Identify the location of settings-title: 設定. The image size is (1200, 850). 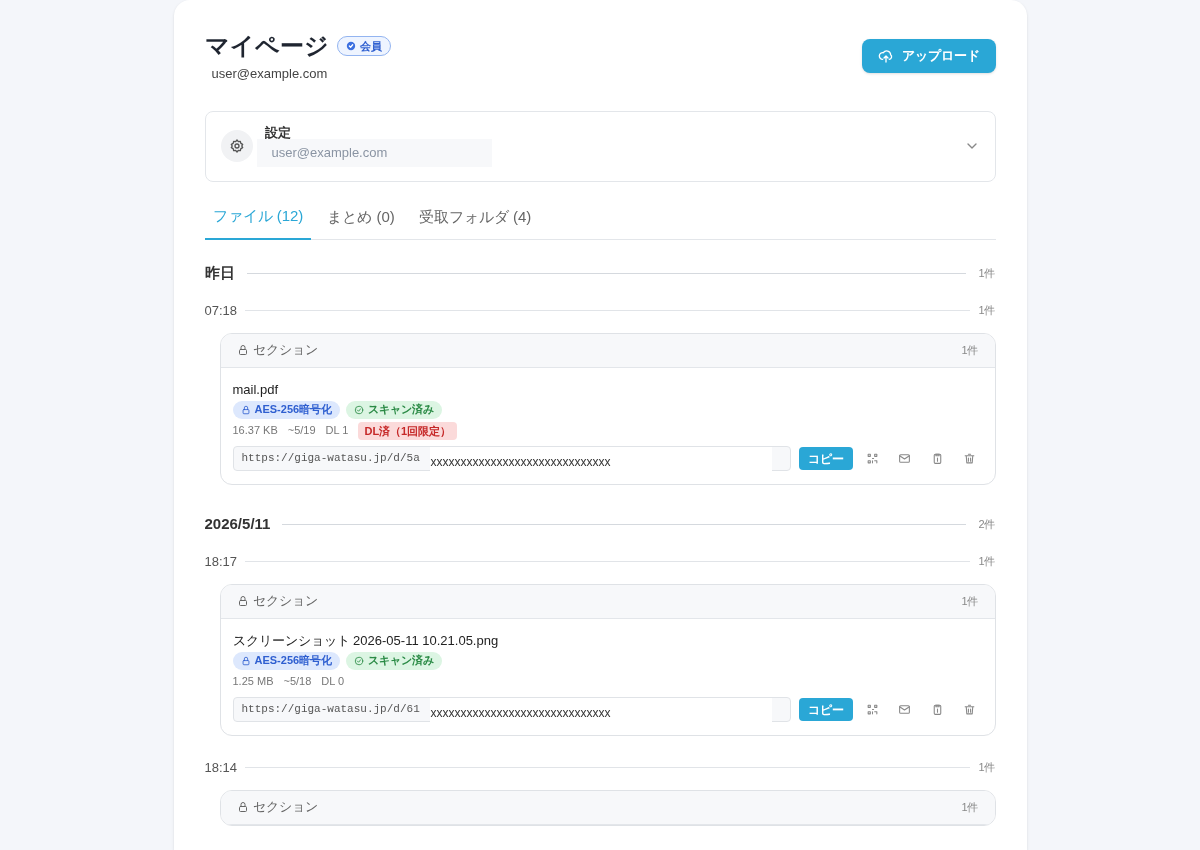
(278, 133).